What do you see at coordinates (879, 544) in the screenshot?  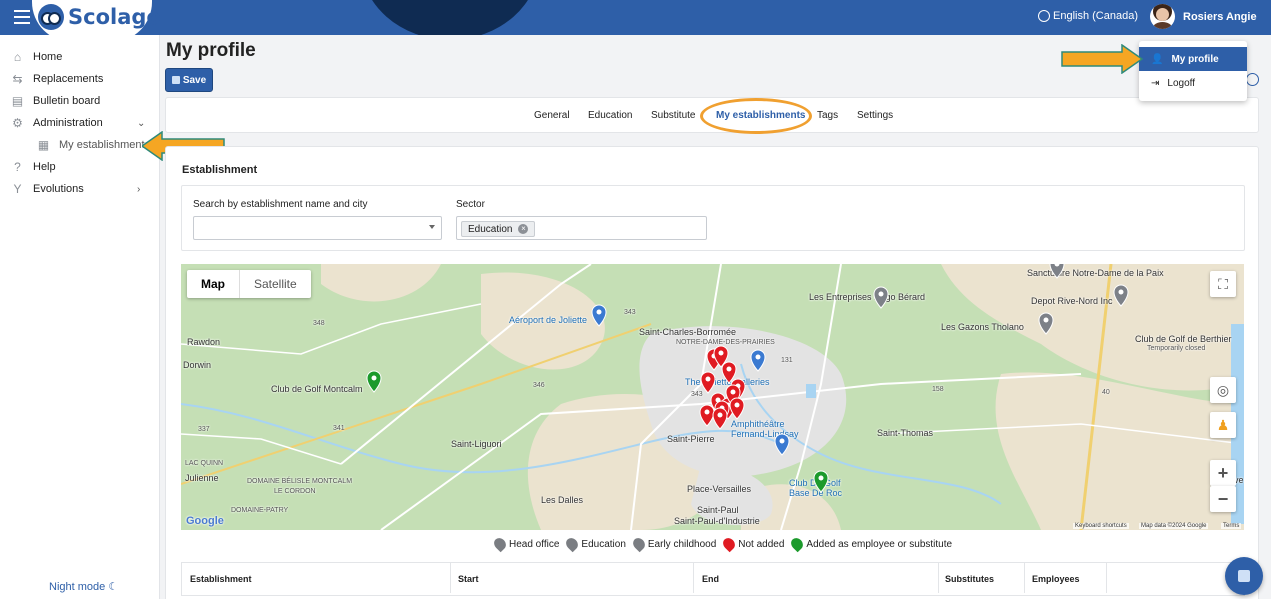 I see `legend-label: Added as employee or substitute` at bounding box center [879, 544].